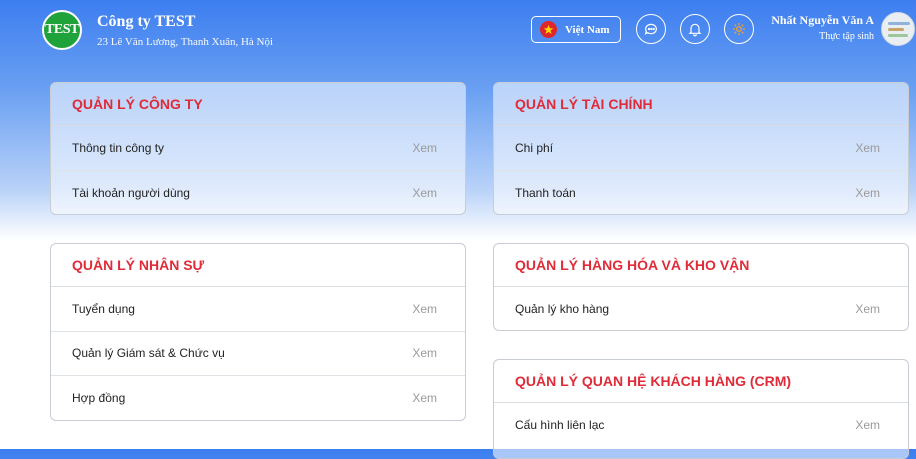 The height and width of the screenshot is (459, 916). What do you see at coordinates (846, 36) in the screenshot?
I see `user-role: Thực tập sinh` at bounding box center [846, 36].